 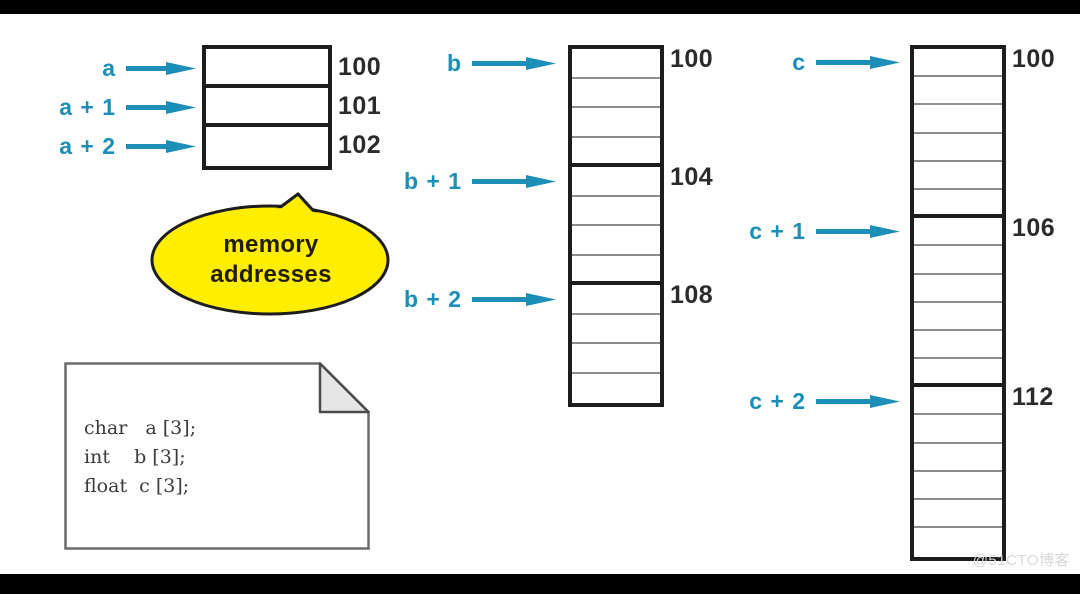 I want to click on code-line: int b [3];, so click(x=135, y=457).